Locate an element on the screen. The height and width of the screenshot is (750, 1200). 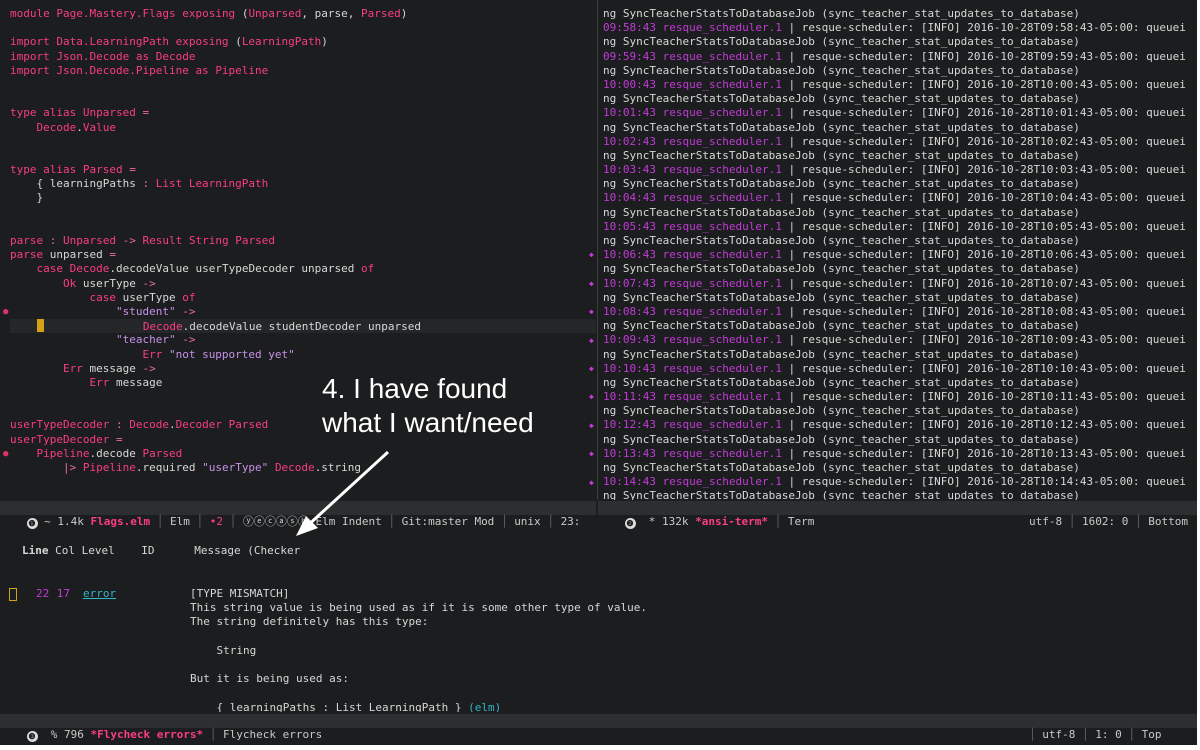
code-token: .decodeValue userTypeDecoder unparsed is located at coordinates (235, 269).